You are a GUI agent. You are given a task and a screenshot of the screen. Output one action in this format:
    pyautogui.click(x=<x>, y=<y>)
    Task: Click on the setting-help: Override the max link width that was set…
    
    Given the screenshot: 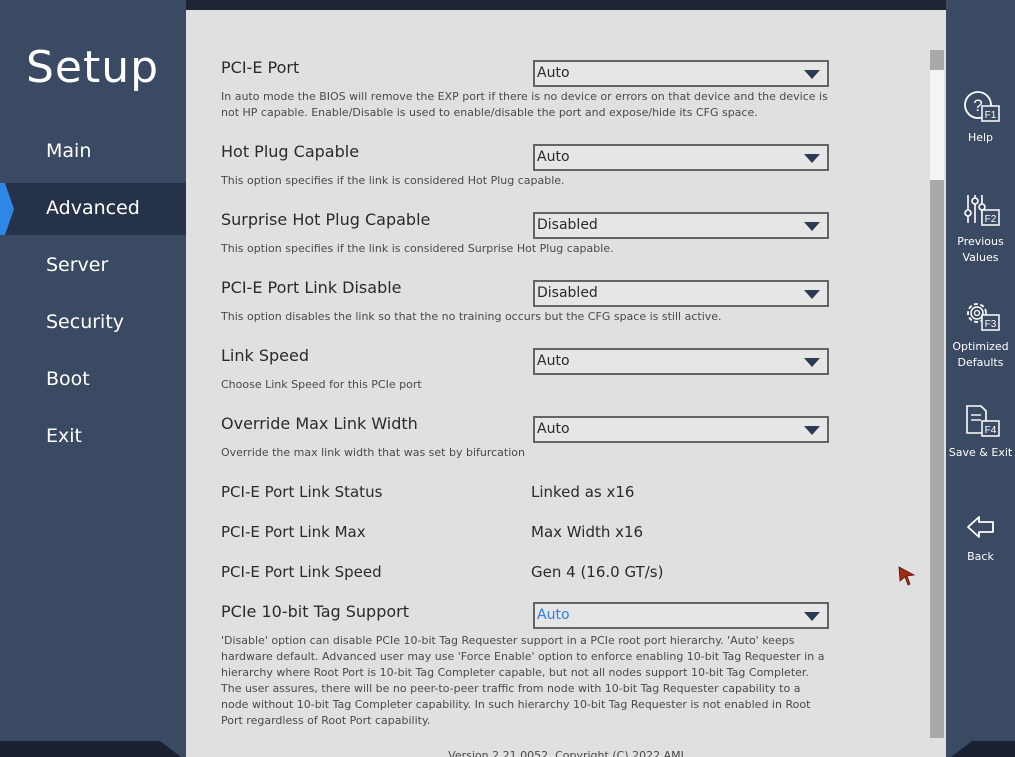 What is the action you would take?
    pyautogui.click(x=373, y=452)
    